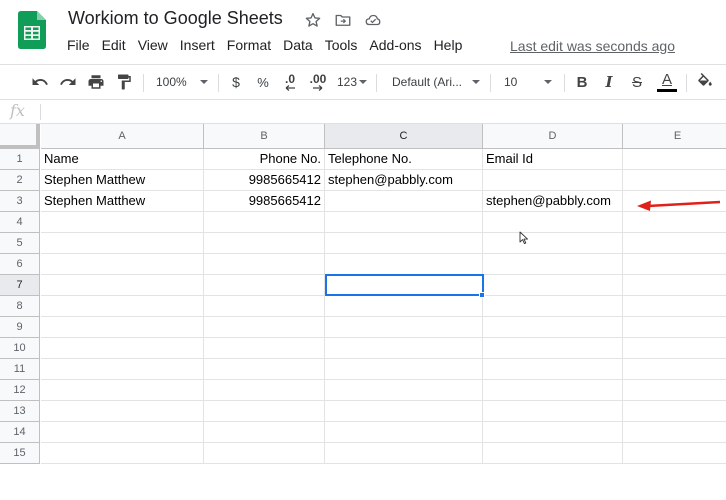 The height and width of the screenshot is (500, 726). What do you see at coordinates (674, 327) in the screenshot?
I see `cell-e9` at bounding box center [674, 327].